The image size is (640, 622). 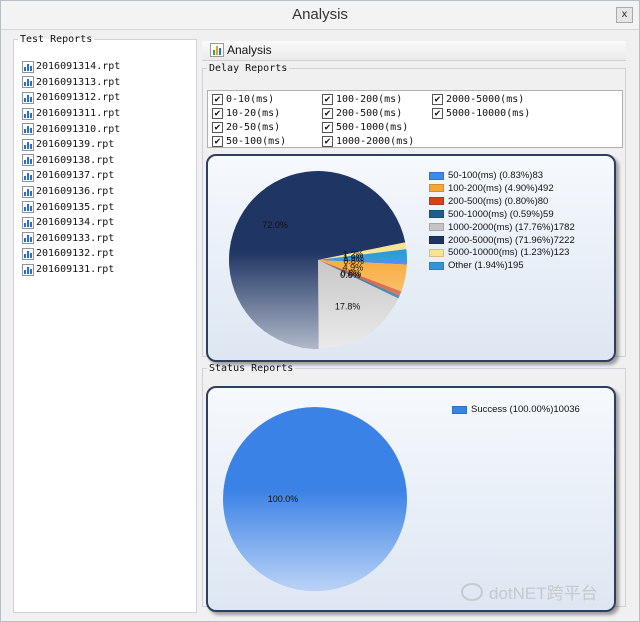 I want to click on legend-entry: 5000-10000(ms) (1.23%)123, so click(x=499, y=252).